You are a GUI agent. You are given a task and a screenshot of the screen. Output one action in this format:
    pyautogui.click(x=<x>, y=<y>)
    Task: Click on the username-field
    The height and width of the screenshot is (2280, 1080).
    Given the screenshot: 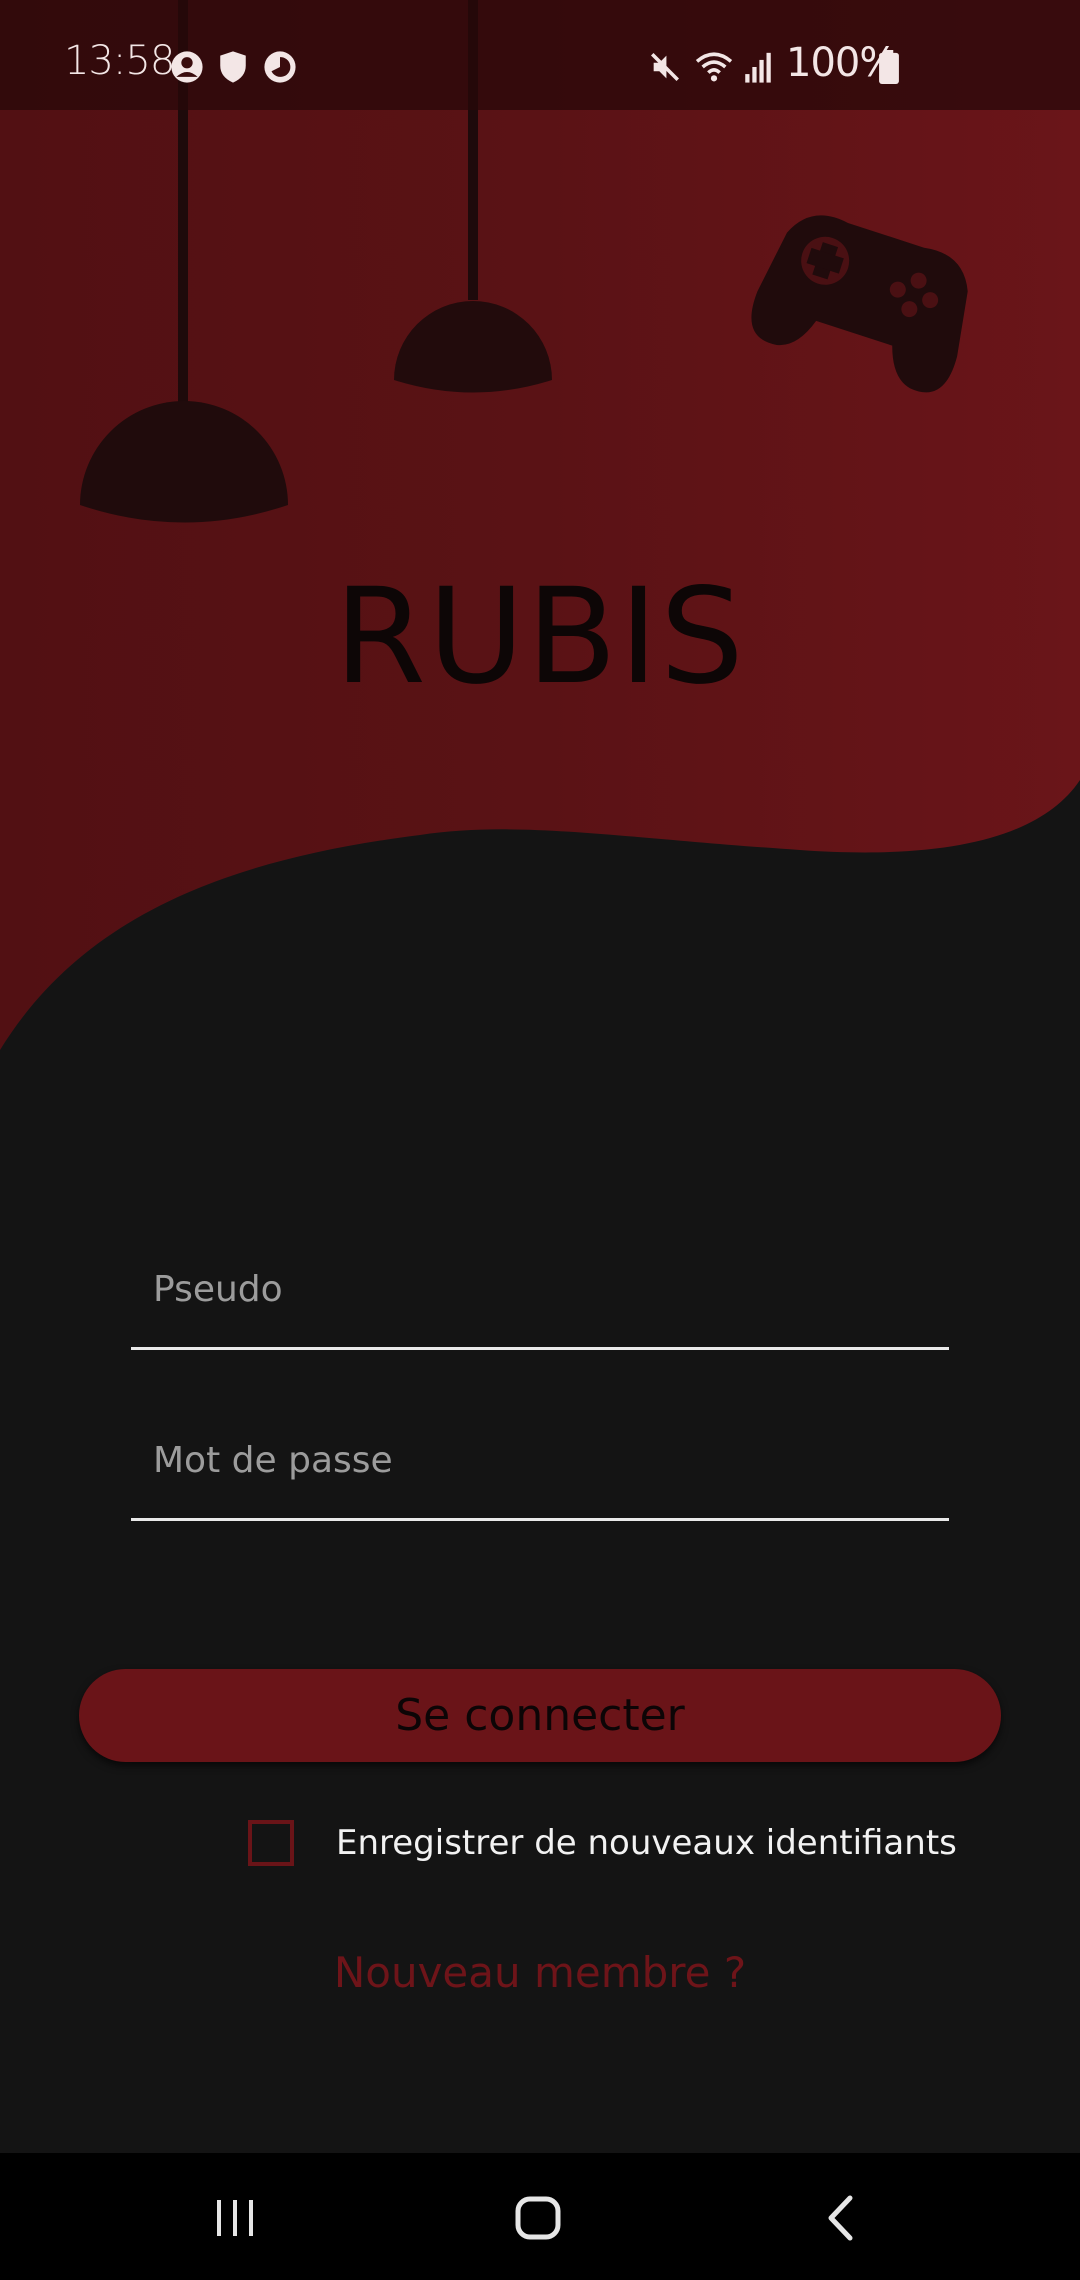 What is the action you would take?
    pyautogui.click(x=540, y=1300)
    